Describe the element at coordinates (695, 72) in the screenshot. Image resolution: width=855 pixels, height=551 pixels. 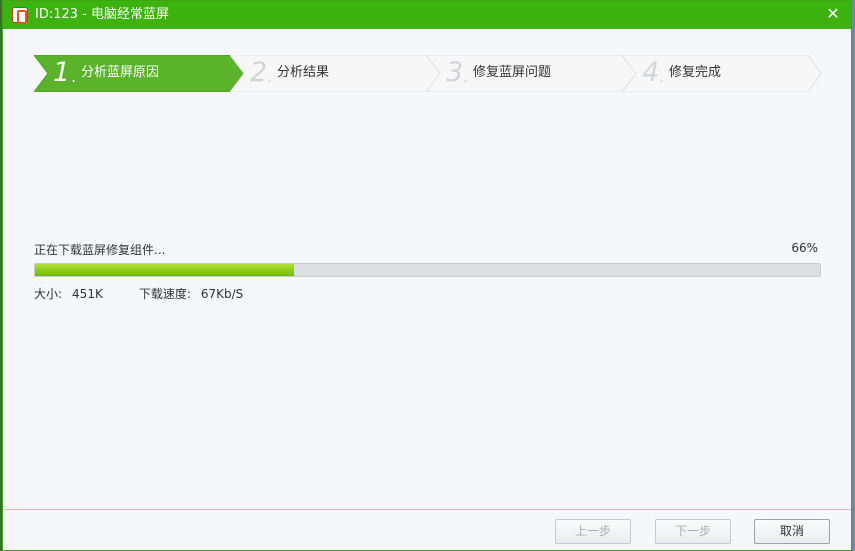
I see `step-4-label: 修复完成` at that location.